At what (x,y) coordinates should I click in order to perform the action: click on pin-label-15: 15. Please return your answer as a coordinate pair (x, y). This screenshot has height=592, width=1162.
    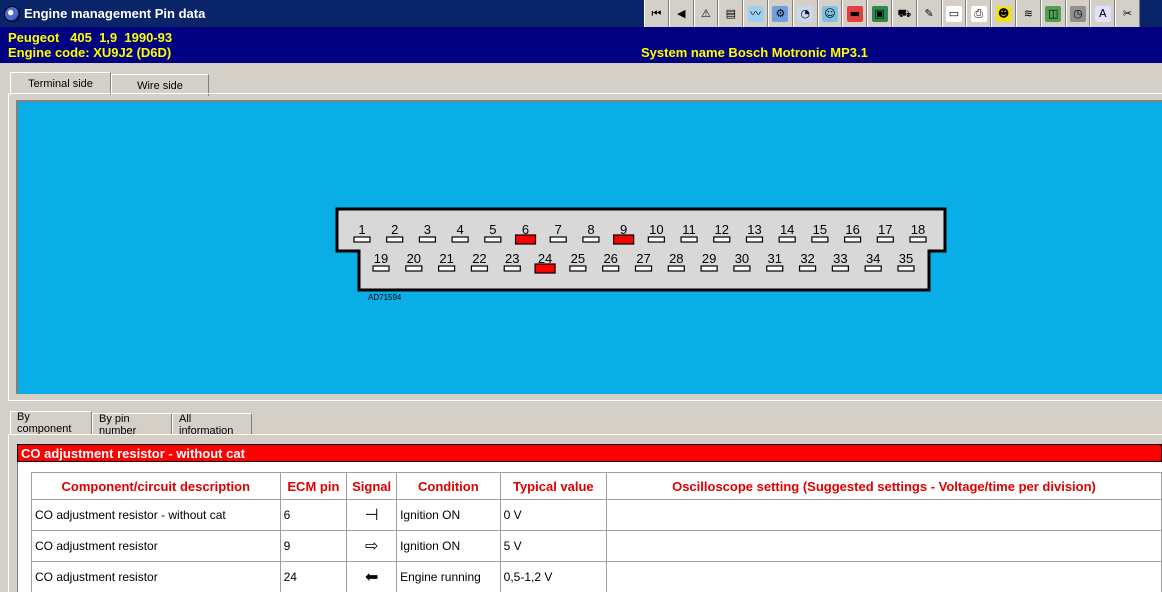
    Looking at the image, I should click on (820, 229).